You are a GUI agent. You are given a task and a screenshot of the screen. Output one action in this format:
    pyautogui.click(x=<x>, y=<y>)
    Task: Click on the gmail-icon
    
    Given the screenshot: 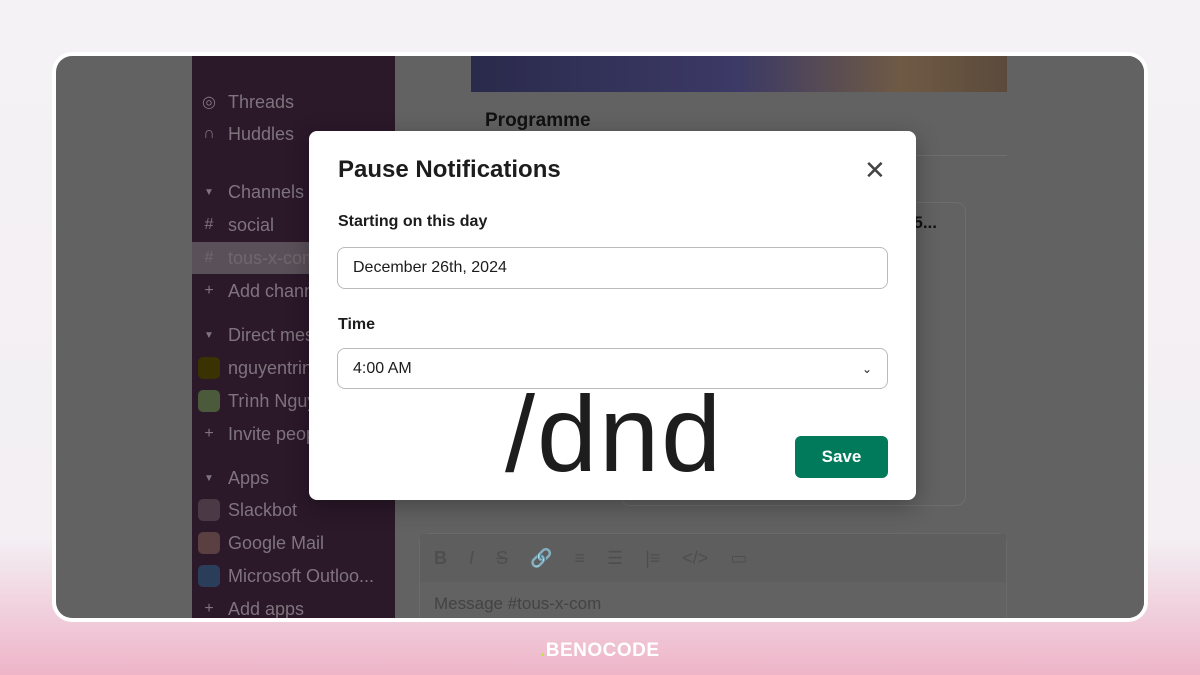 What is the action you would take?
    pyautogui.click(x=209, y=543)
    